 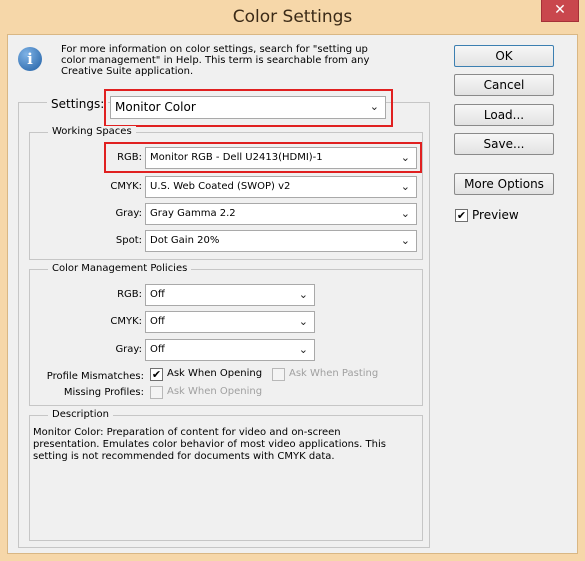 What do you see at coordinates (103, 392) in the screenshot?
I see `missing-profiles-label: Missing Profiles:` at bounding box center [103, 392].